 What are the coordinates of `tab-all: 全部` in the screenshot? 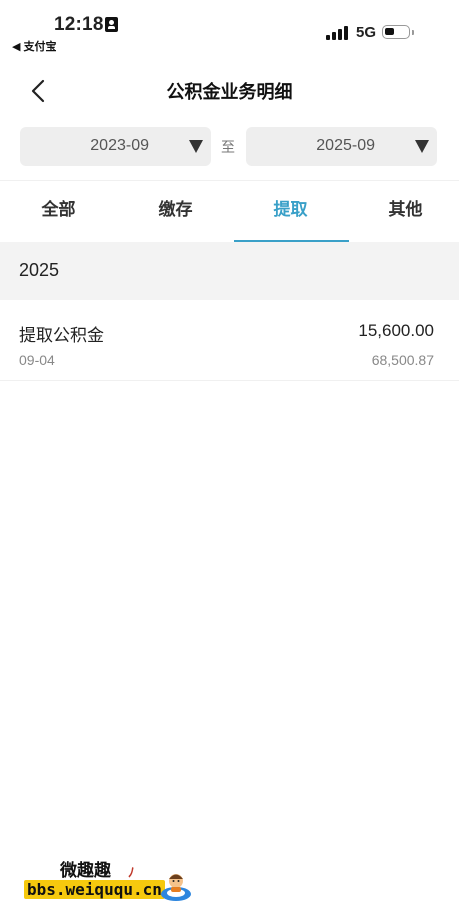 It's located at (58, 211).